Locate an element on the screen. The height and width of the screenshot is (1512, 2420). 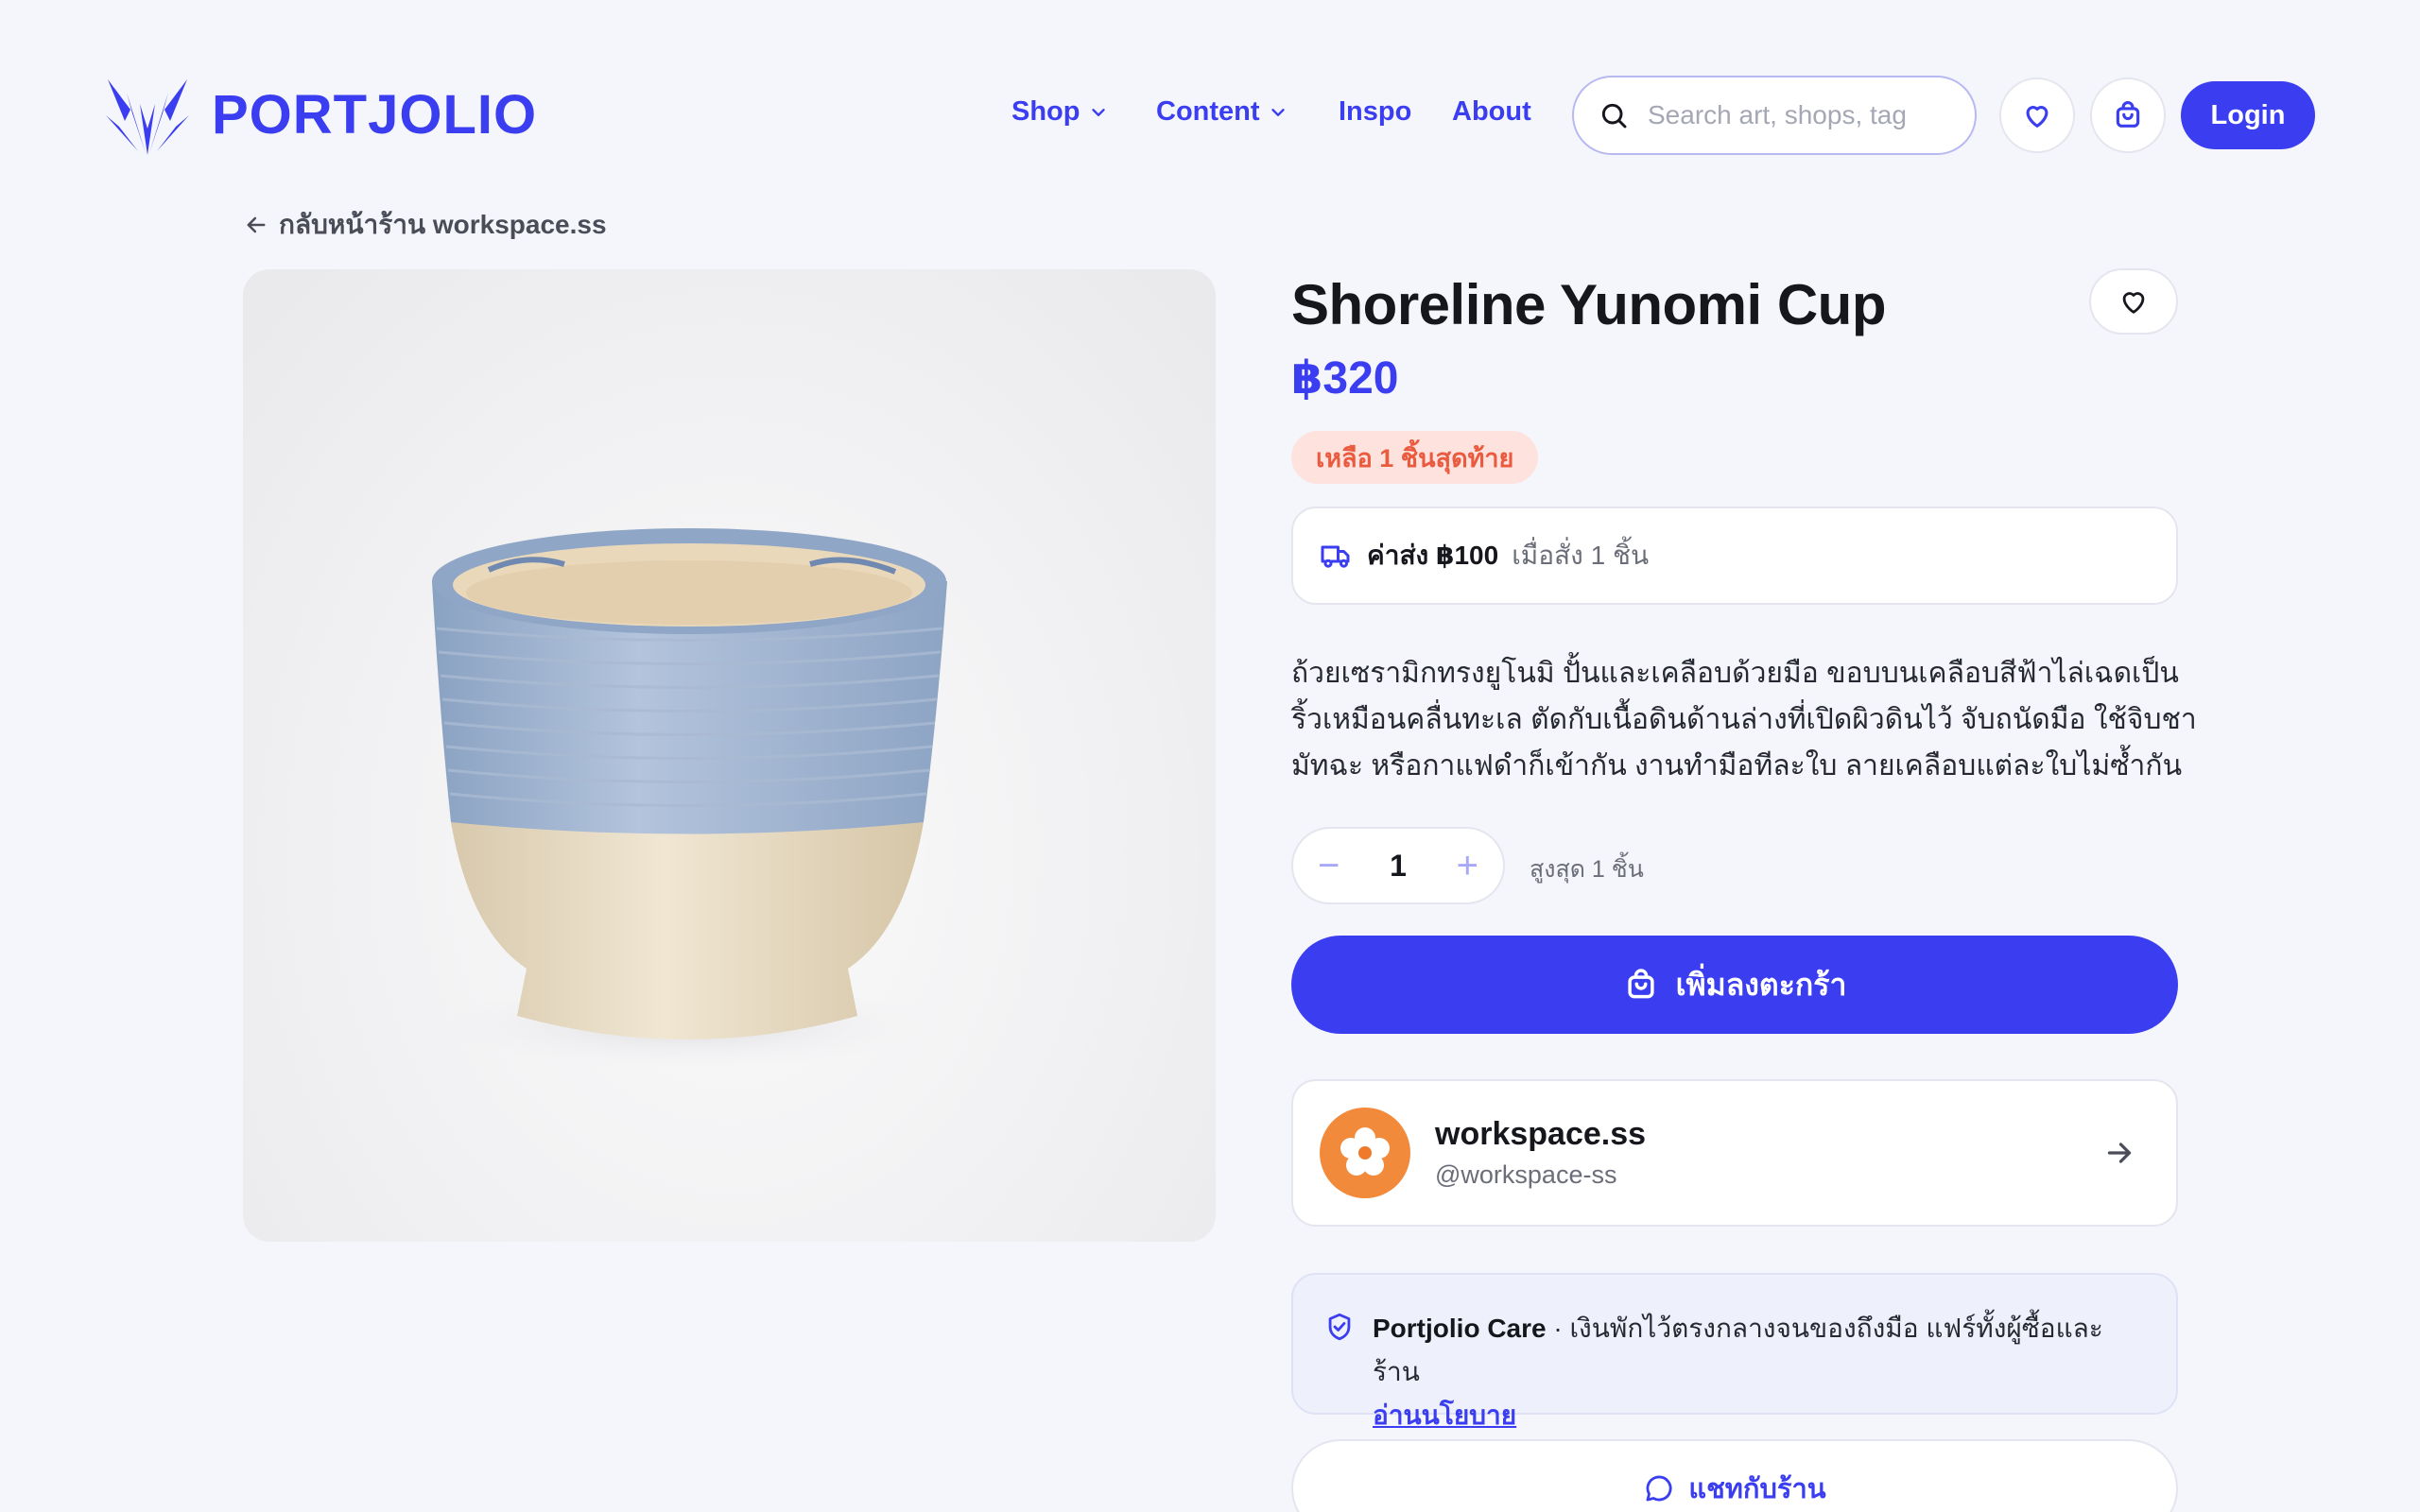
back-to-shop-link: กลับหน้าร้าน workspace.ss is located at coordinates (425, 225).